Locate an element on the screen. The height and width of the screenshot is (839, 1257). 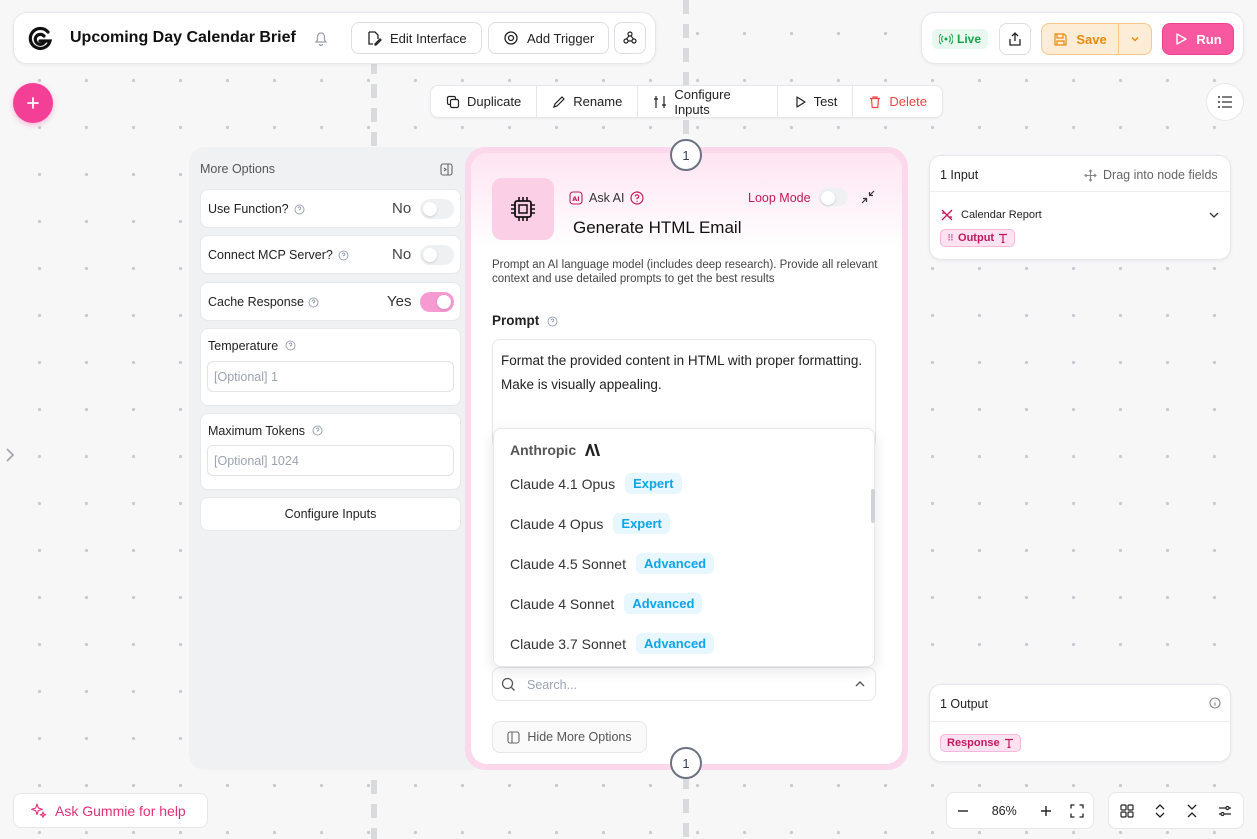
rename-button: Rename is located at coordinates (588, 101).